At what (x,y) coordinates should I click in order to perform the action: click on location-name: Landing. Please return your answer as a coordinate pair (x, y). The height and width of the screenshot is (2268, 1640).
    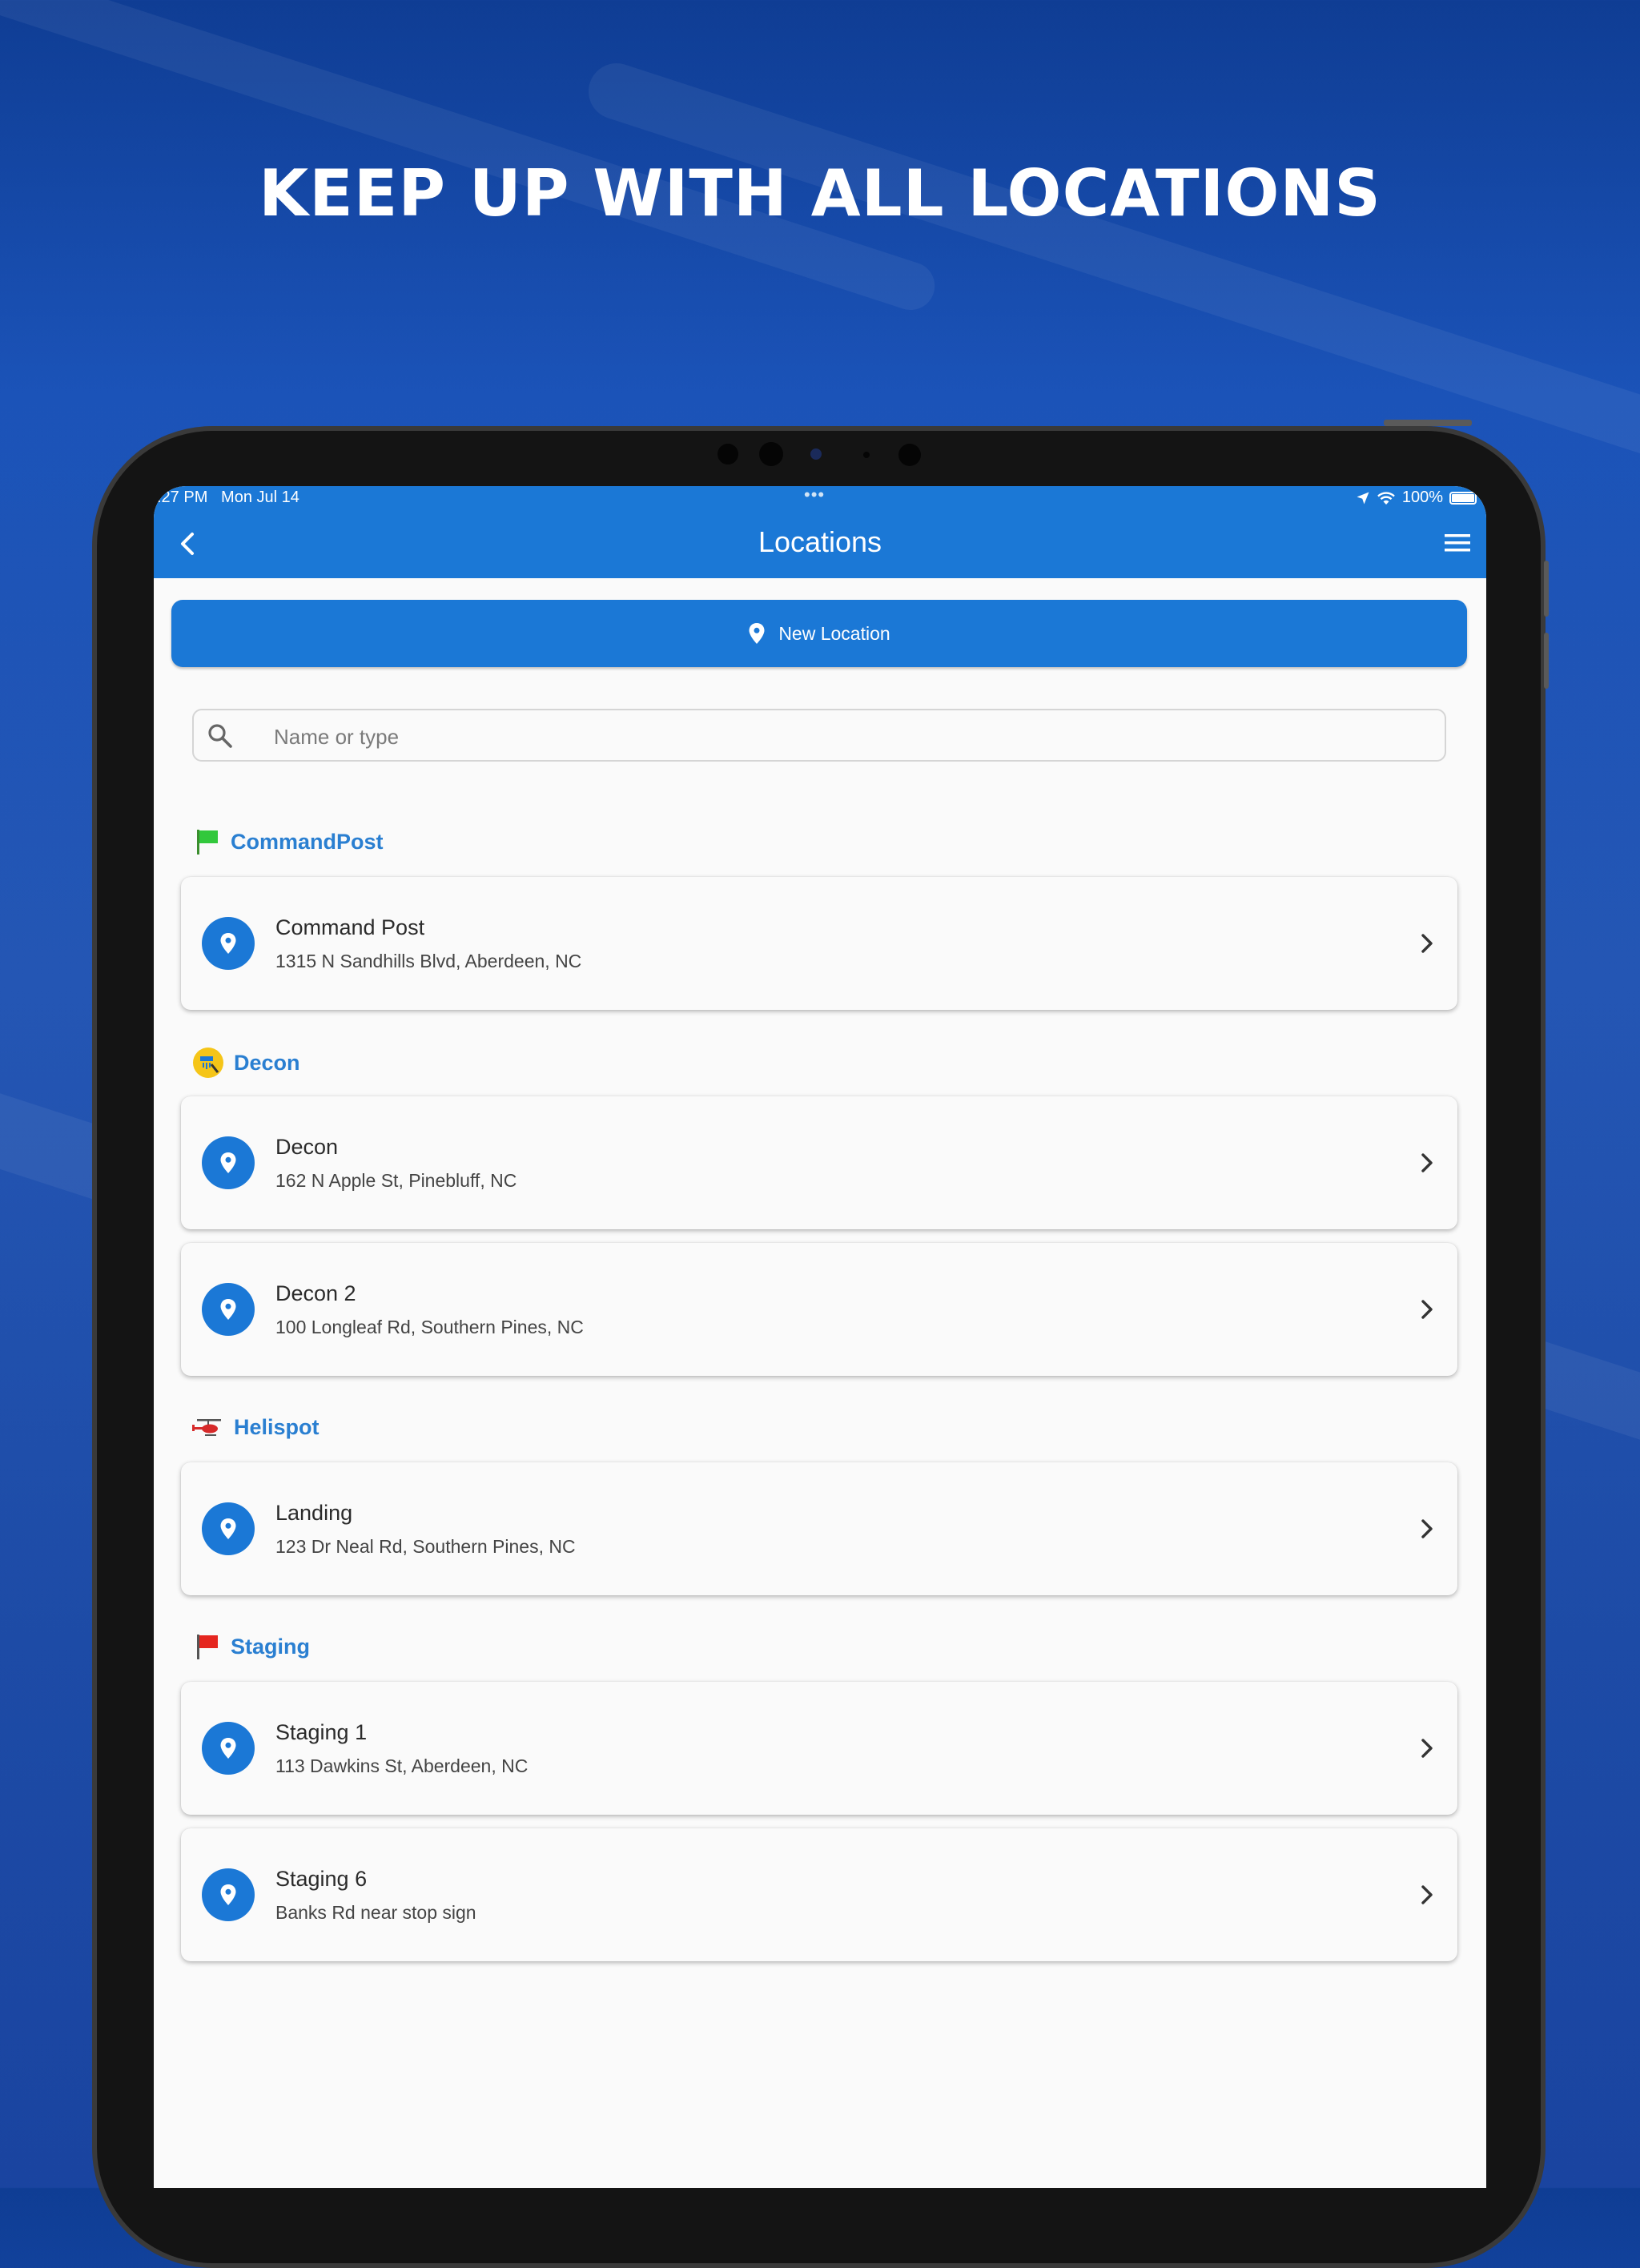
    Looking at the image, I should click on (314, 1513).